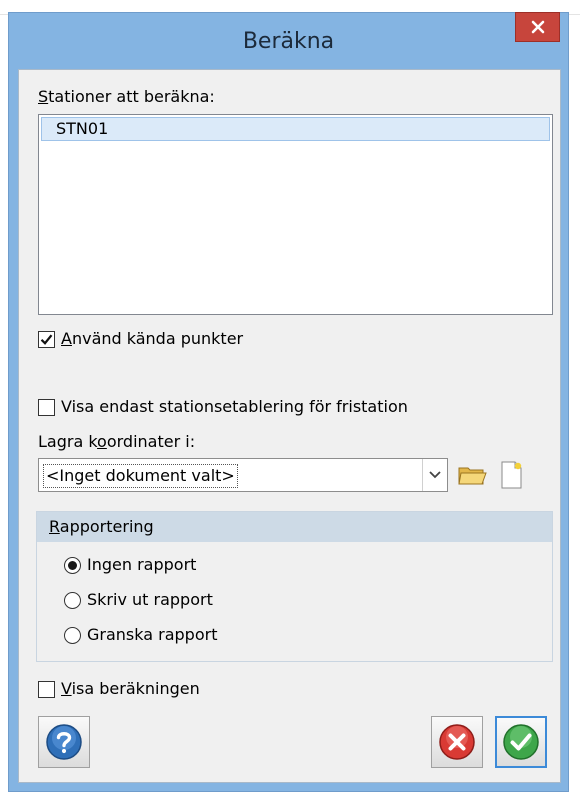  I want to click on ok-button, so click(521, 742).